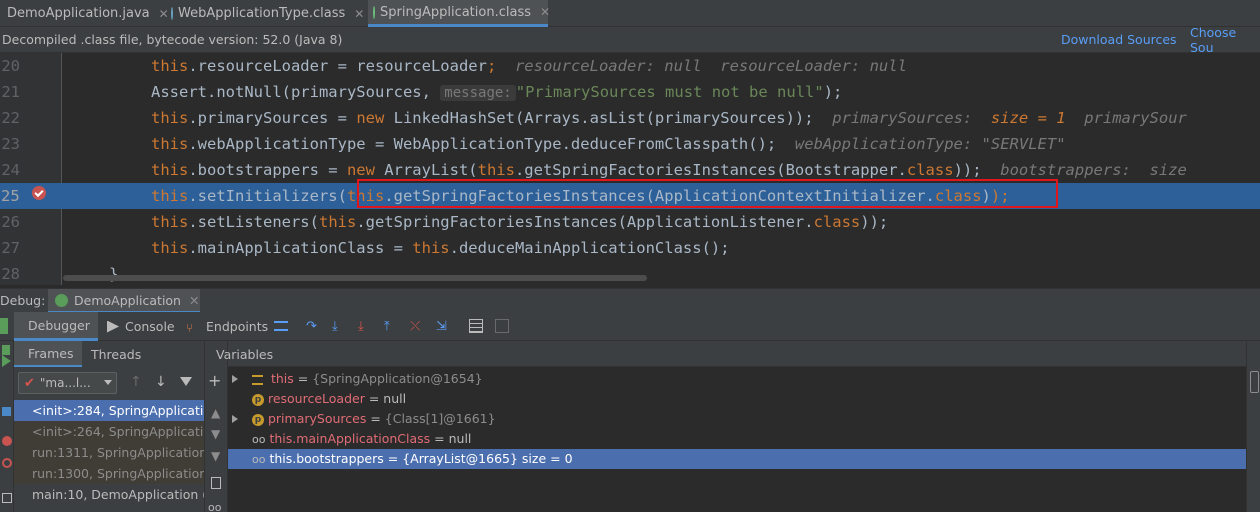  What do you see at coordinates (731, 354) in the screenshot?
I see `variables-header: Variables` at bounding box center [731, 354].